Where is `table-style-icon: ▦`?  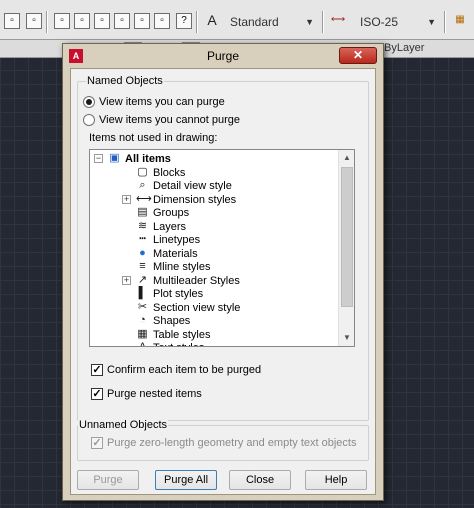 table-style-icon: ▦ is located at coordinates (460, 21).